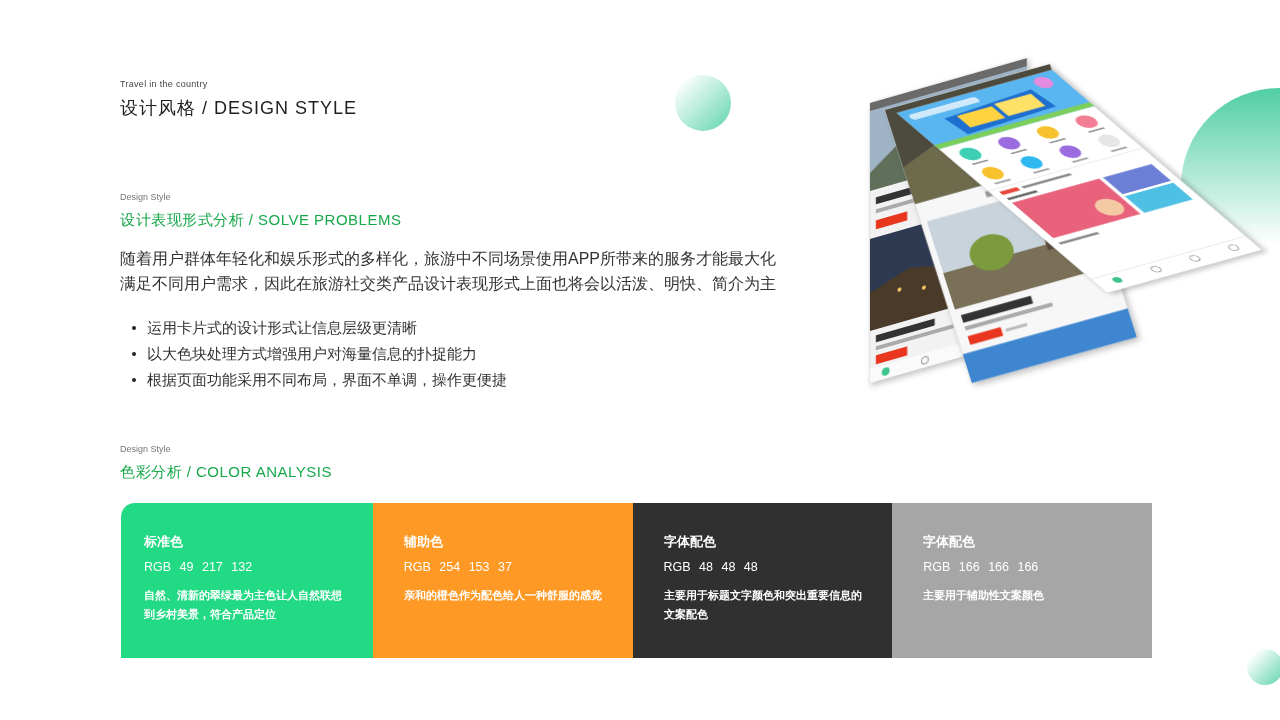 The width and height of the screenshot is (1280, 720). I want to click on color-description: 主要用于辅助性文案颜色, so click(984, 595).